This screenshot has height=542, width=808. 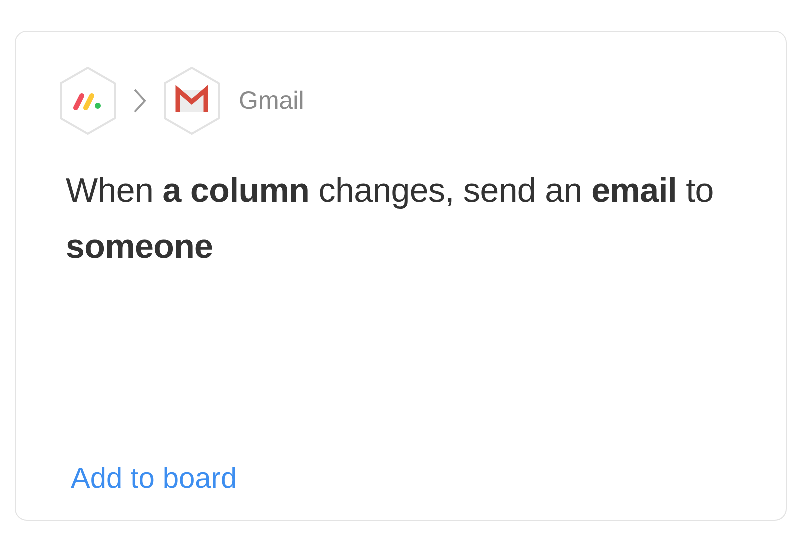 What do you see at coordinates (154, 479) in the screenshot?
I see `add-to-board-link: Add to board` at bounding box center [154, 479].